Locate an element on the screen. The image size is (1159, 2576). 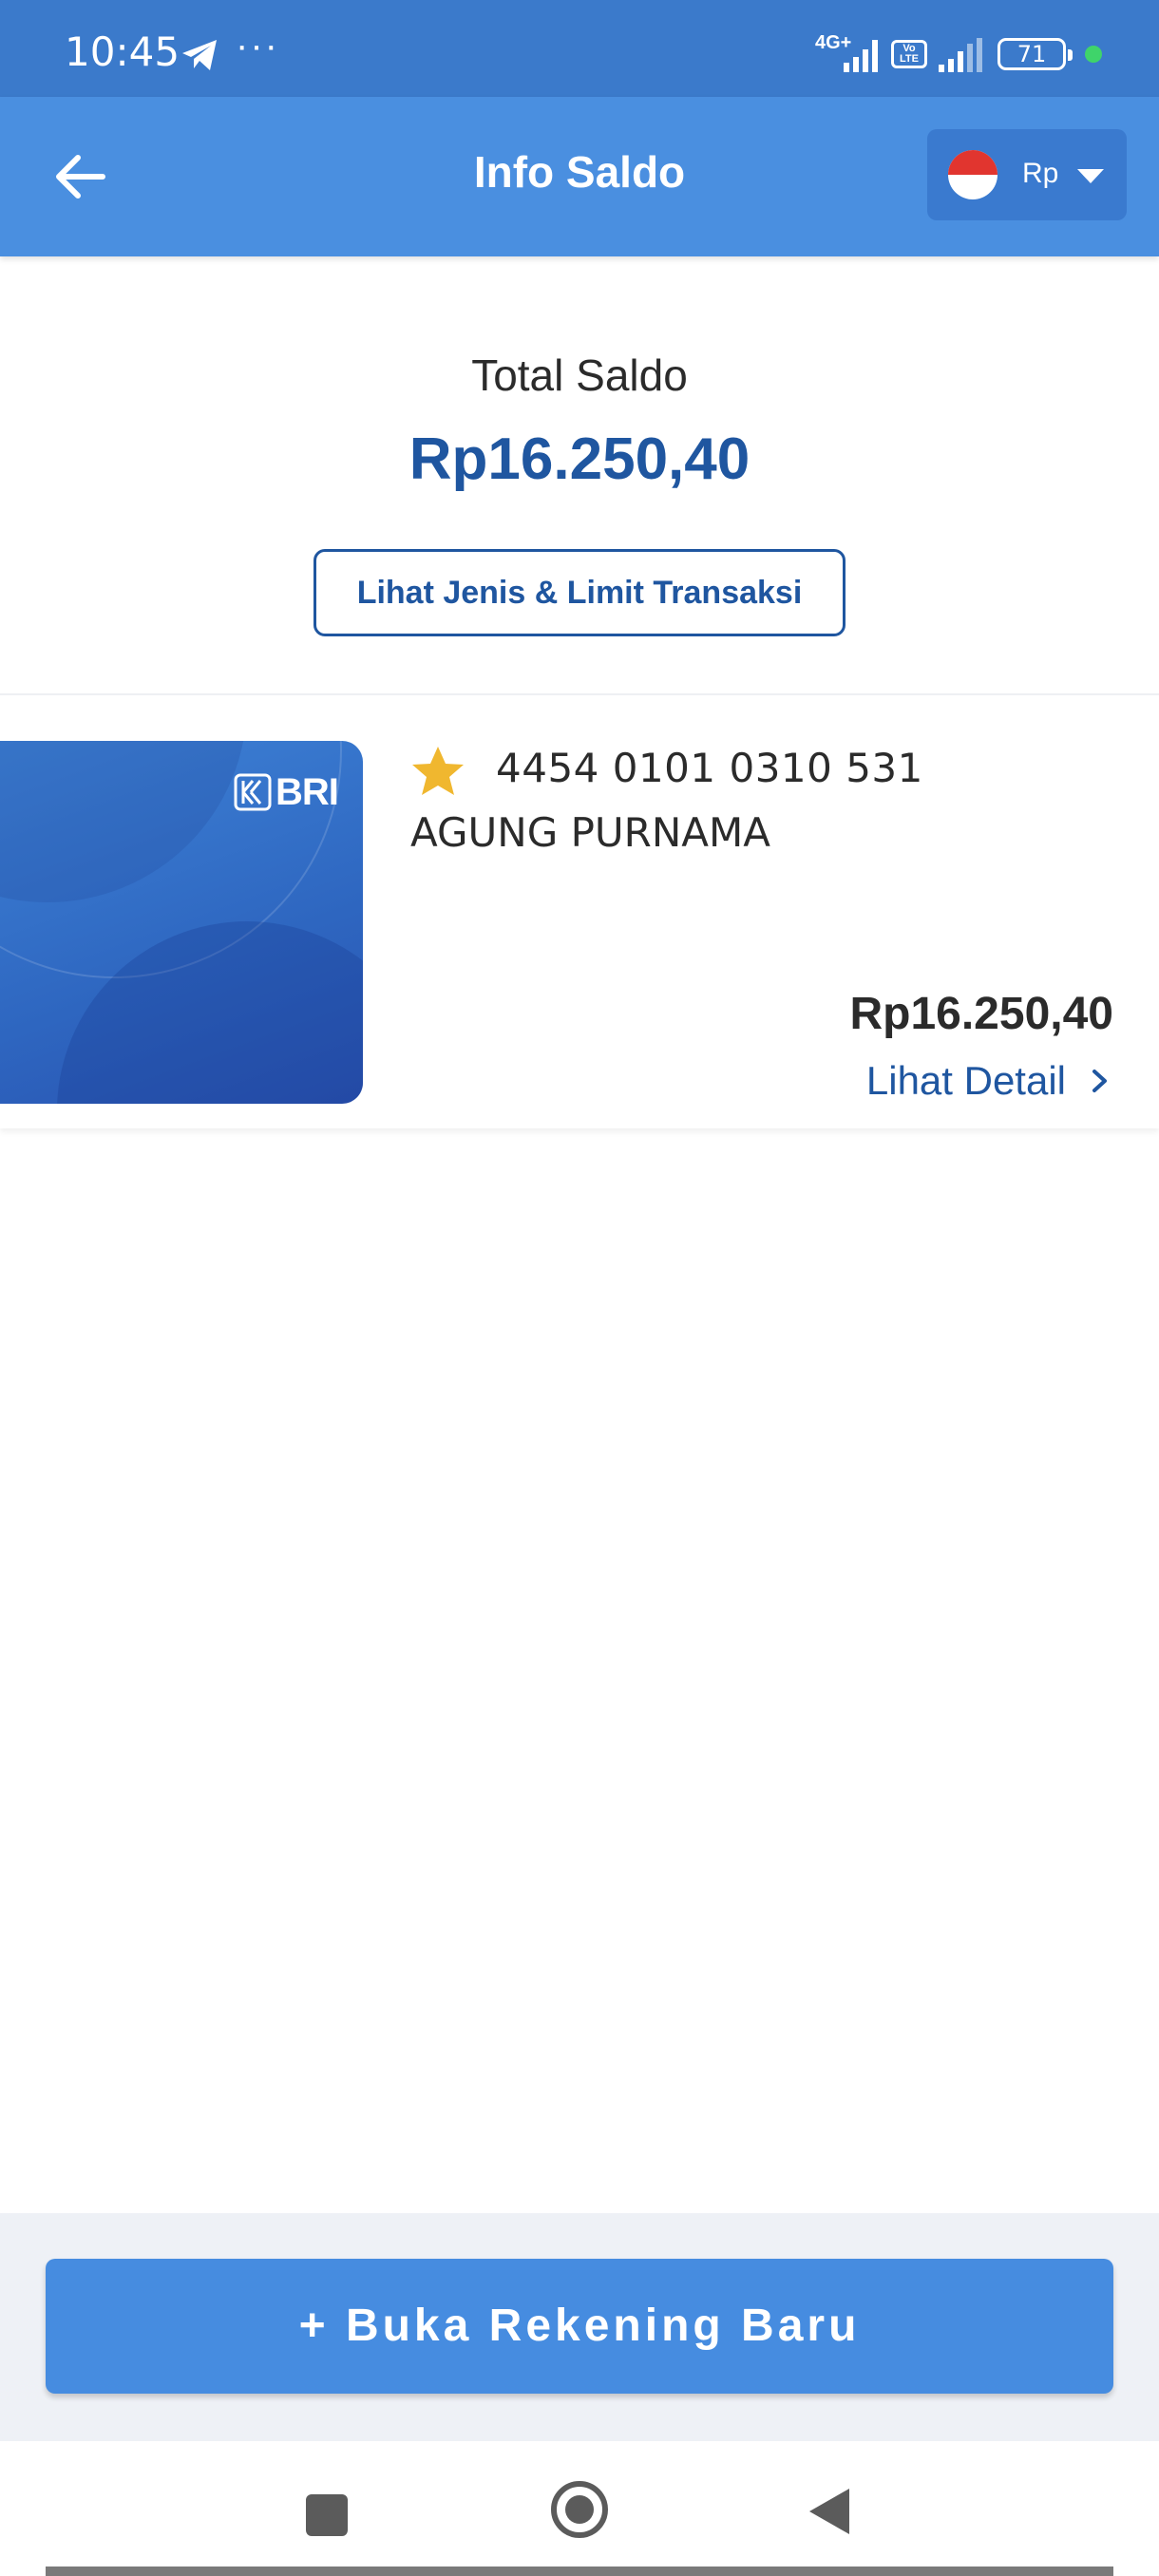
open-new-account-button: + Buka Rekening Baru is located at coordinates (579, 2326).